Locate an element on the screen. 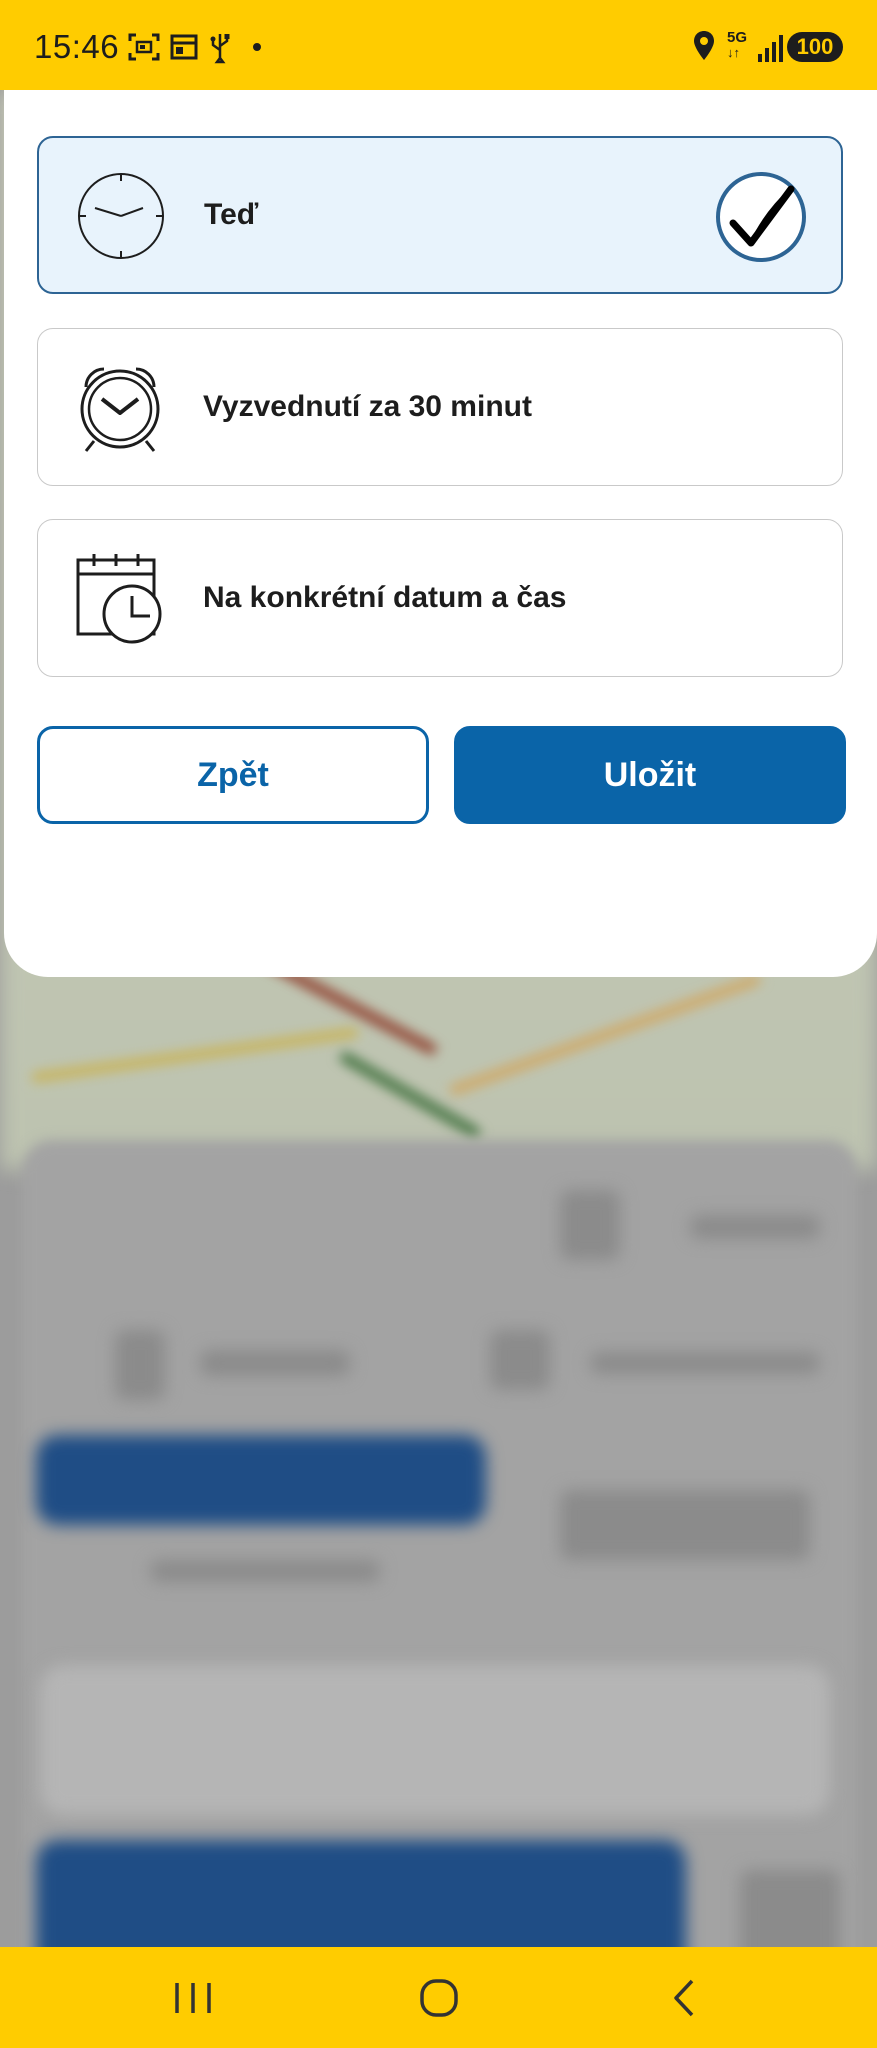 This screenshot has width=877, height=2048. usb-icon is located at coordinates (220, 49).